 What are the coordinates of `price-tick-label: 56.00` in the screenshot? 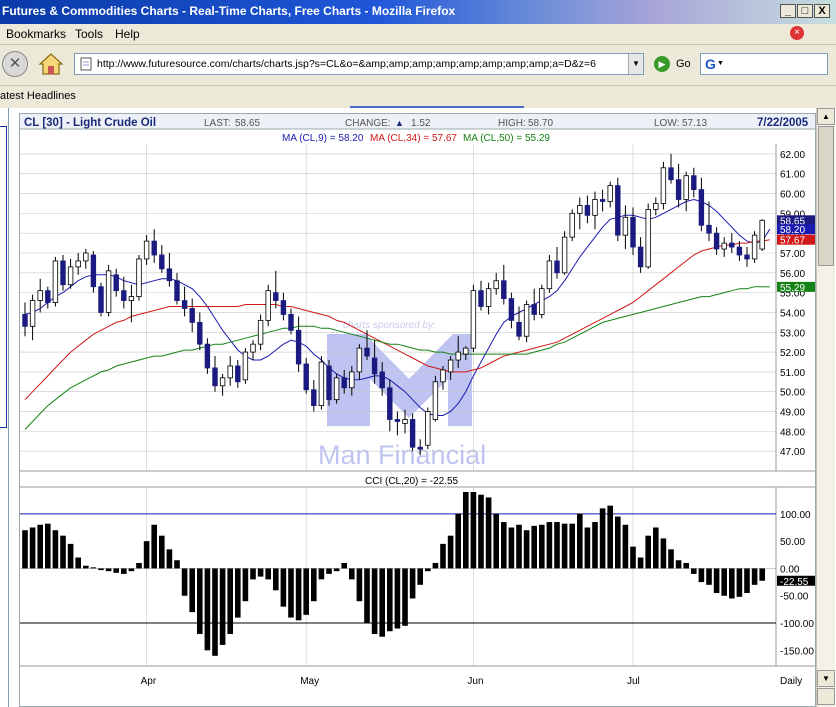 It's located at (792, 274).